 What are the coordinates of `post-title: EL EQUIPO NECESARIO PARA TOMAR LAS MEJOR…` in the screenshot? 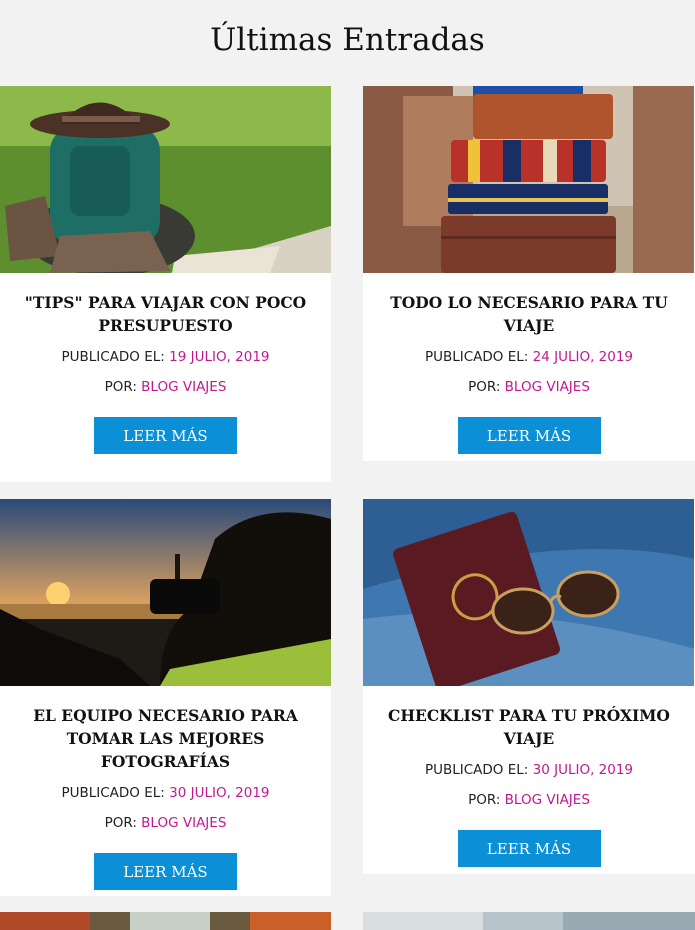 It's located at (165, 738).